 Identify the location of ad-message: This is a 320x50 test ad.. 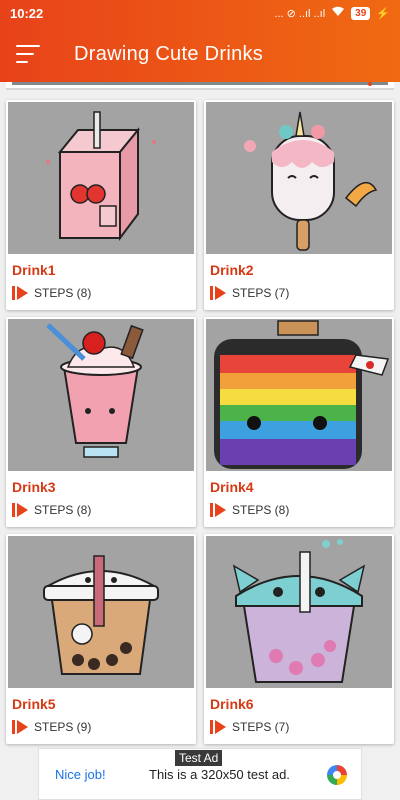
(219, 774).